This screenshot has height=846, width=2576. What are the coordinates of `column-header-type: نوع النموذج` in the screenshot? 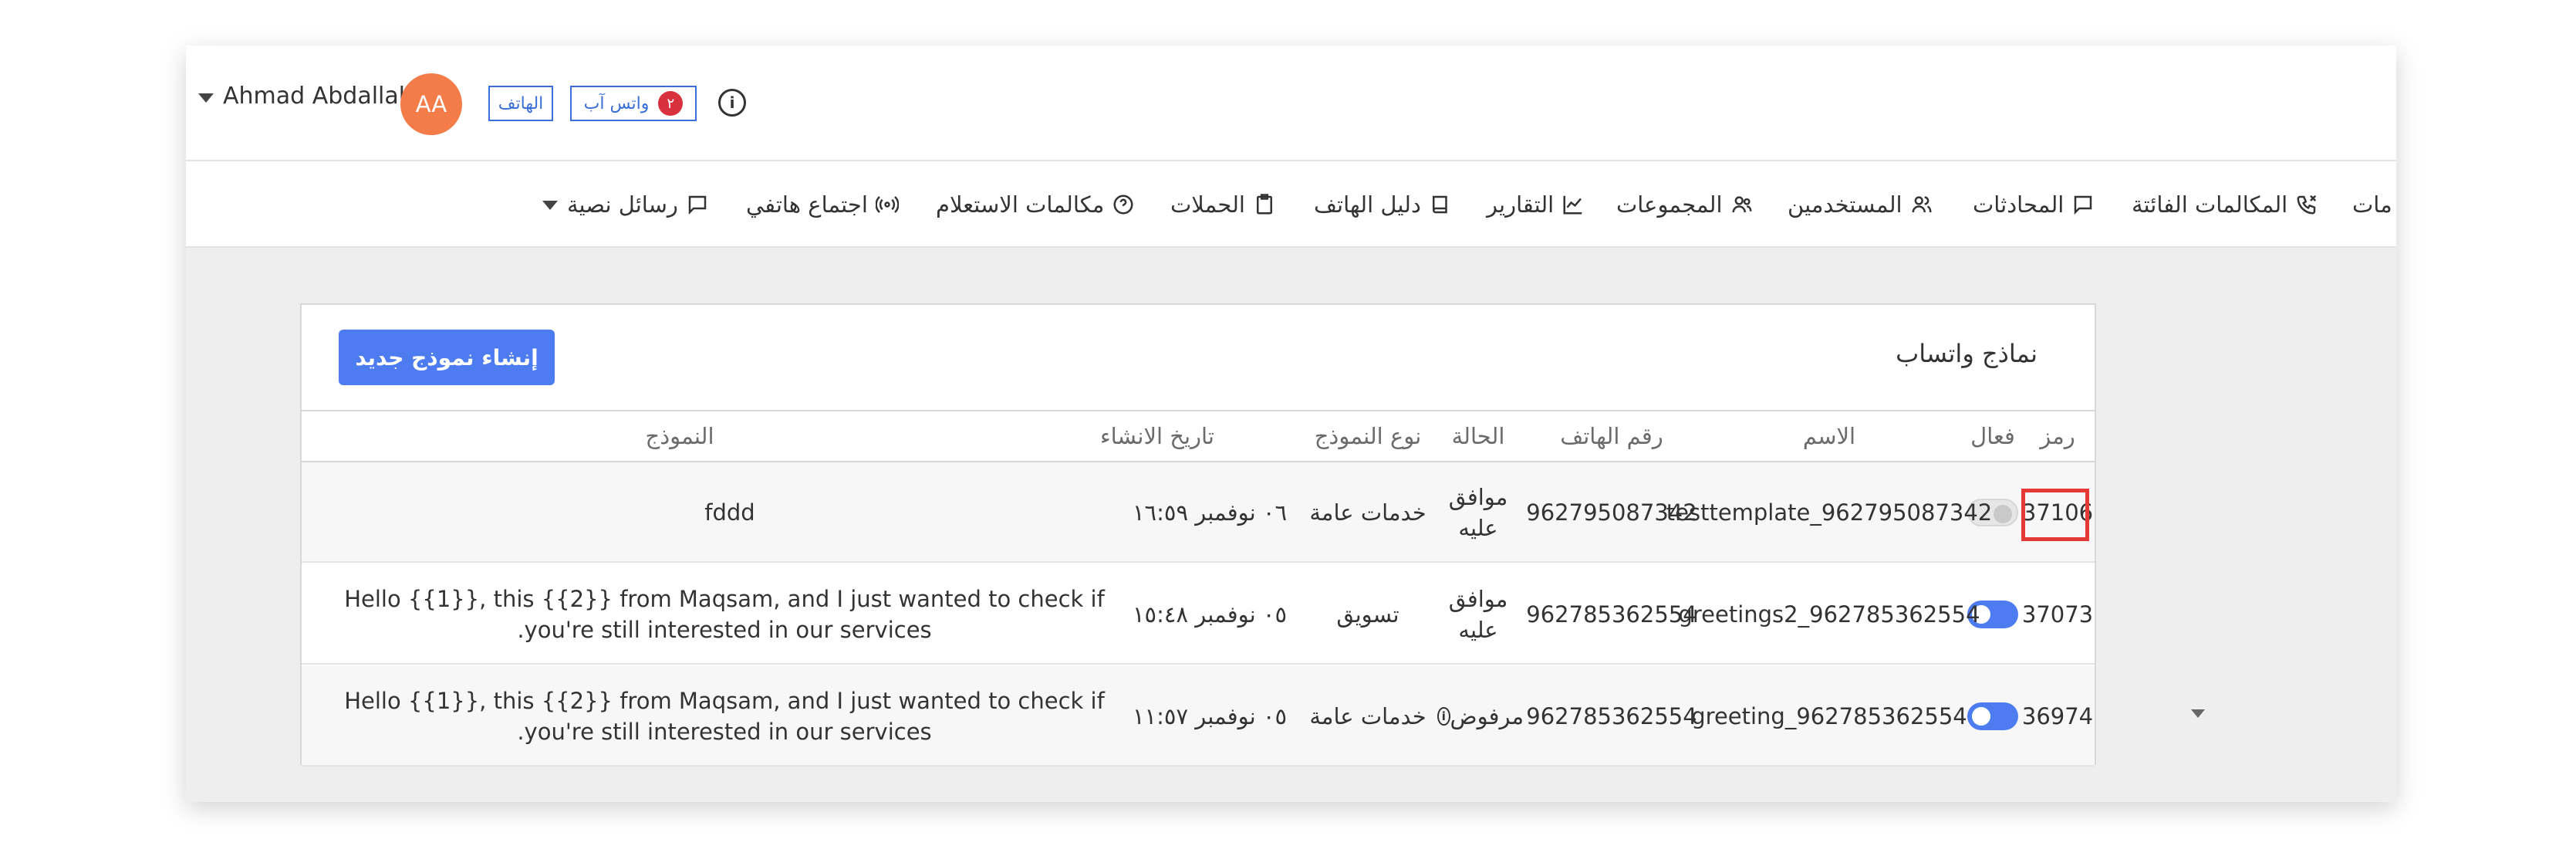 It's located at (1368, 436).